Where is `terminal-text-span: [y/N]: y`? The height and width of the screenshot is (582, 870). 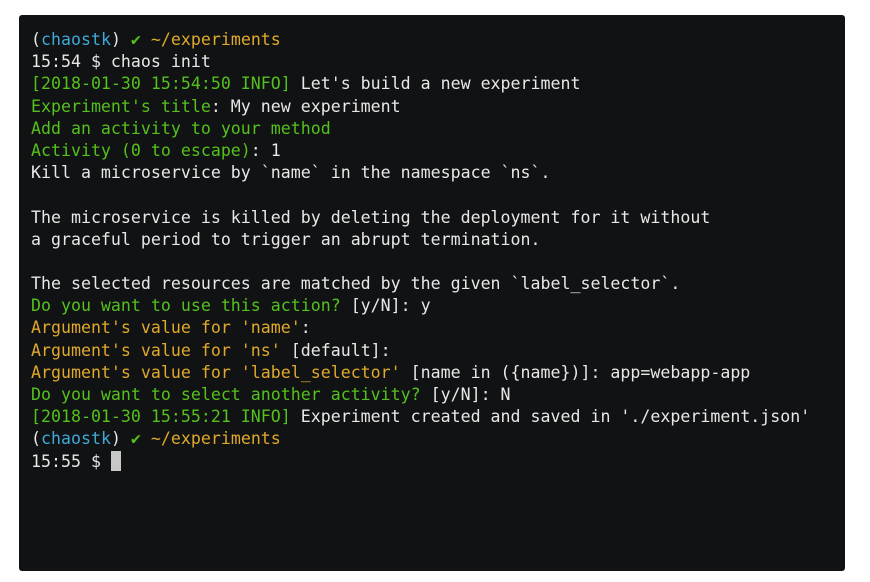 terminal-text-span: [y/N]: y is located at coordinates (385, 306).